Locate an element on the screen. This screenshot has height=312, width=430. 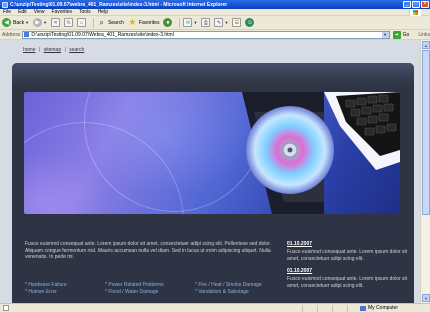
messenger-icon: ☺ is located at coordinates (250, 22).